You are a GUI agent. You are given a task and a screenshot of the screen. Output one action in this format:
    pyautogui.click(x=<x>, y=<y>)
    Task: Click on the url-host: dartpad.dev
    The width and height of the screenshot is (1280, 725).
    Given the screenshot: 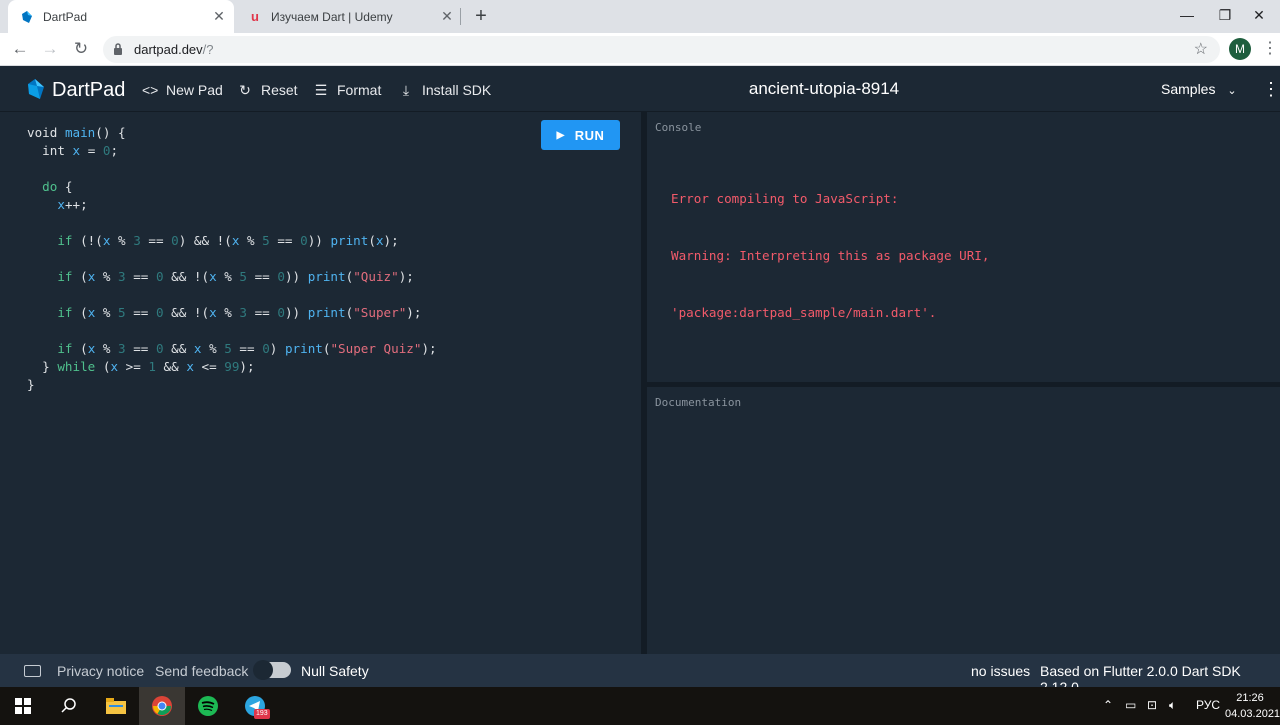 What is the action you would take?
    pyautogui.click(x=168, y=49)
    